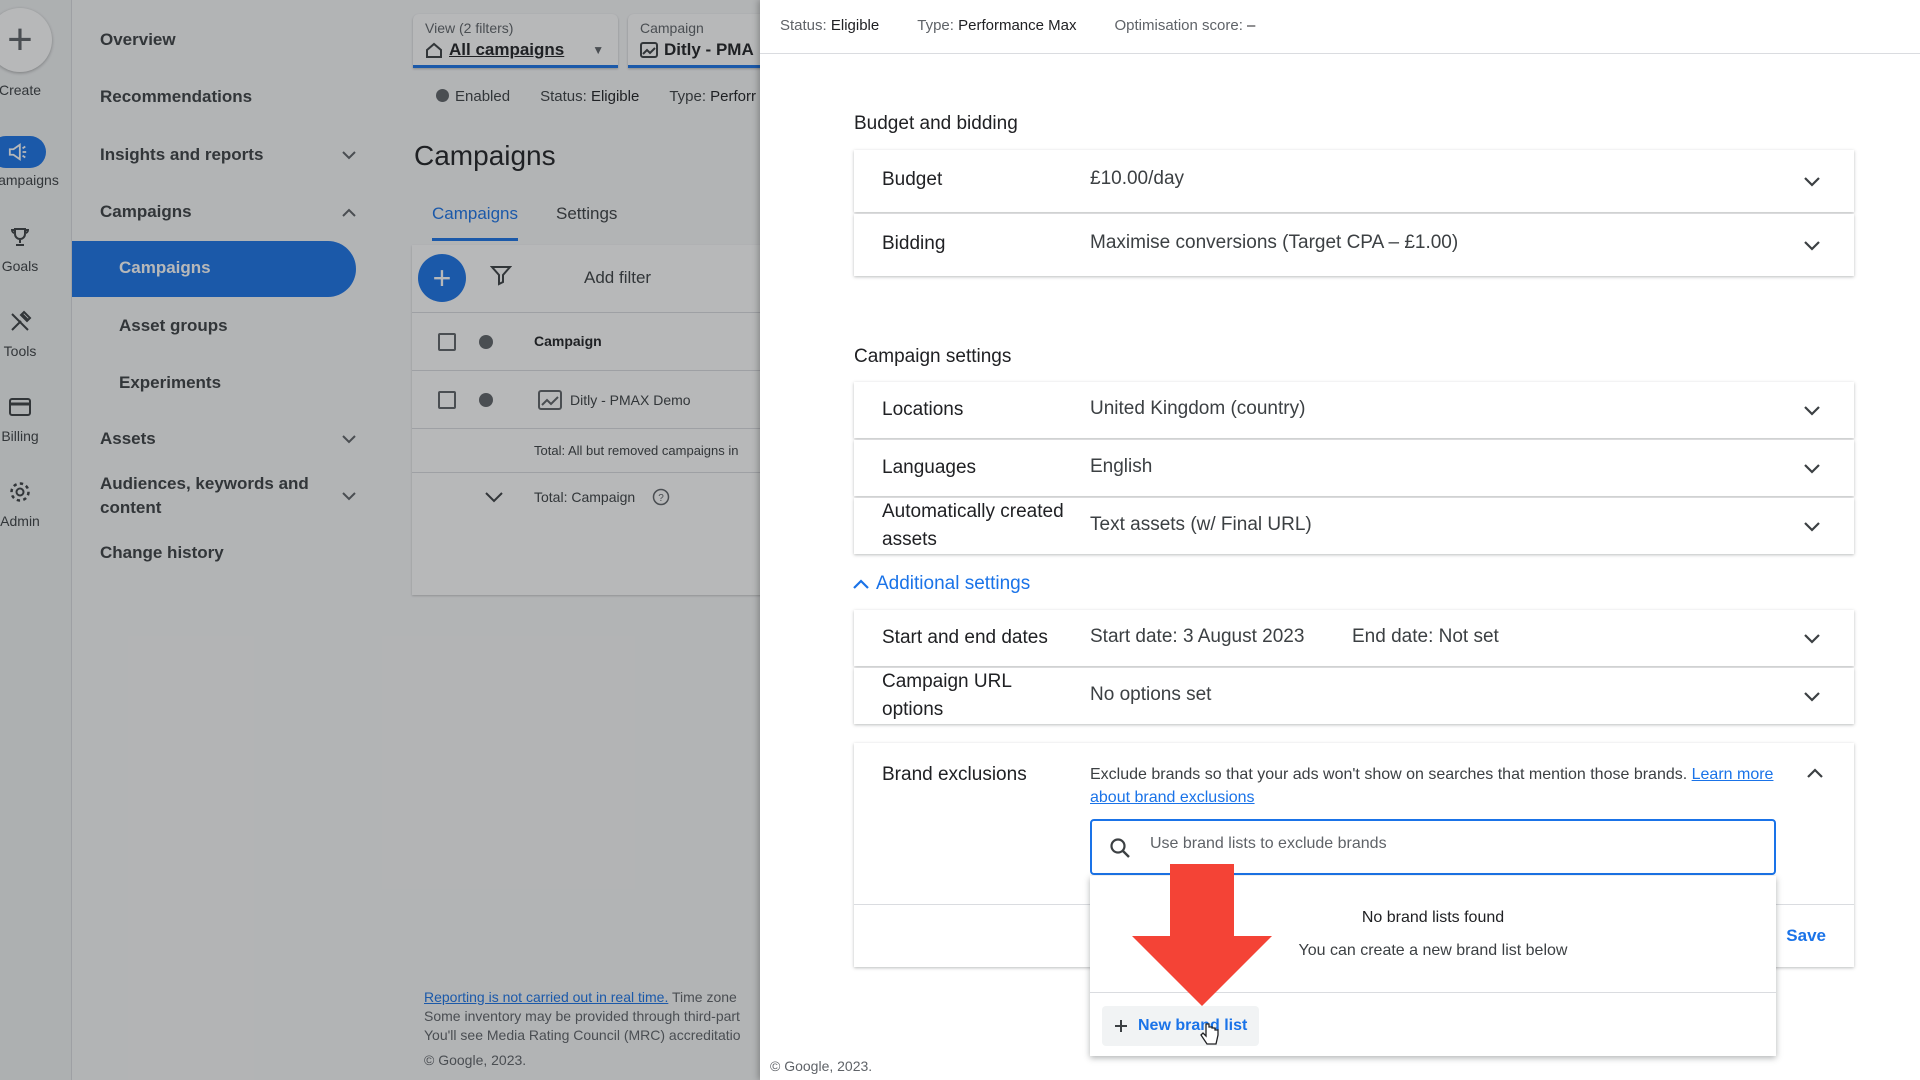 The image size is (1920, 1080). What do you see at coordinates (821, 1066) in the screenshot?
I see `panel-copyright: © Google, 2023.` at bounding box center [821, 1066].